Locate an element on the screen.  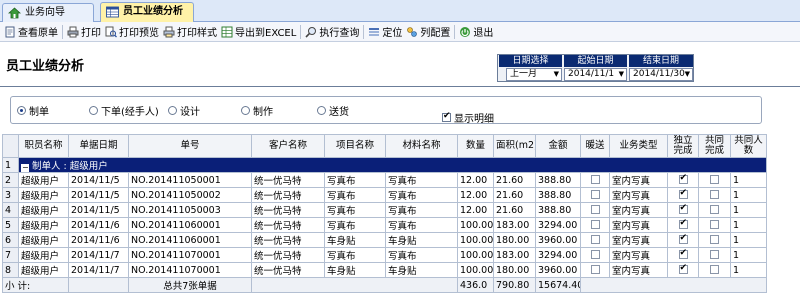
column-header: 独立完成 is located at coordinates (683, 146).